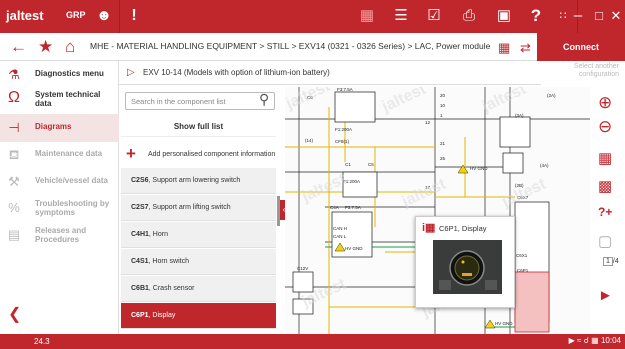 This screenshot has height=349, width=625. I want to click on show-full-list-button: Show full list, so click(198, 127).